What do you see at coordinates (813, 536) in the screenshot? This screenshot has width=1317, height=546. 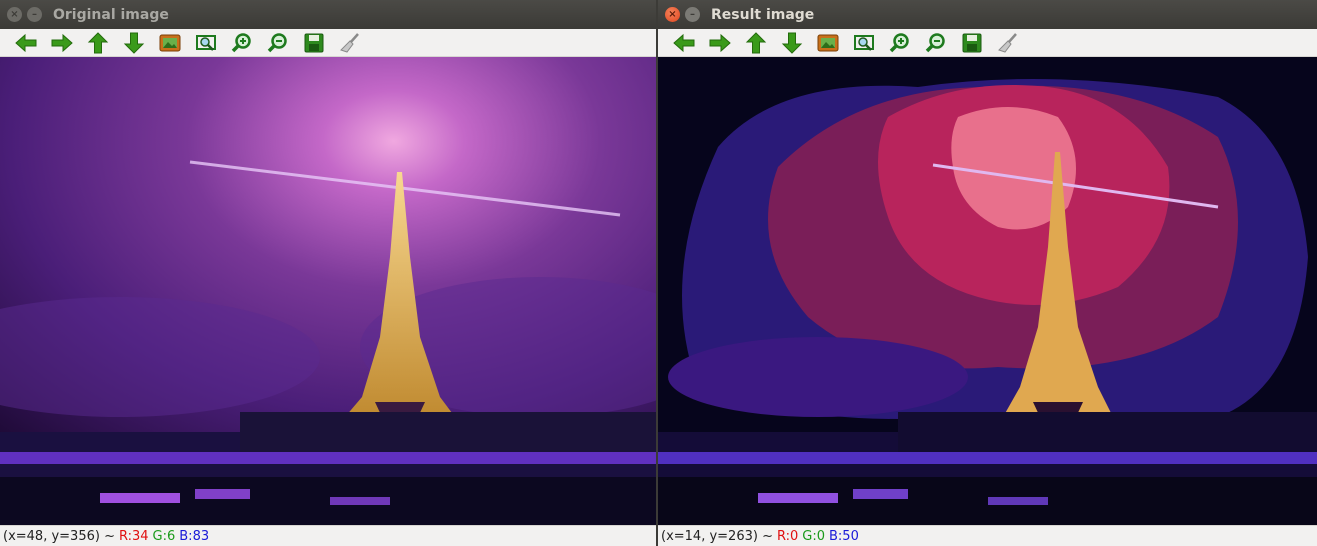 I see `green-value: G:0` at bounding box center [813, 536].